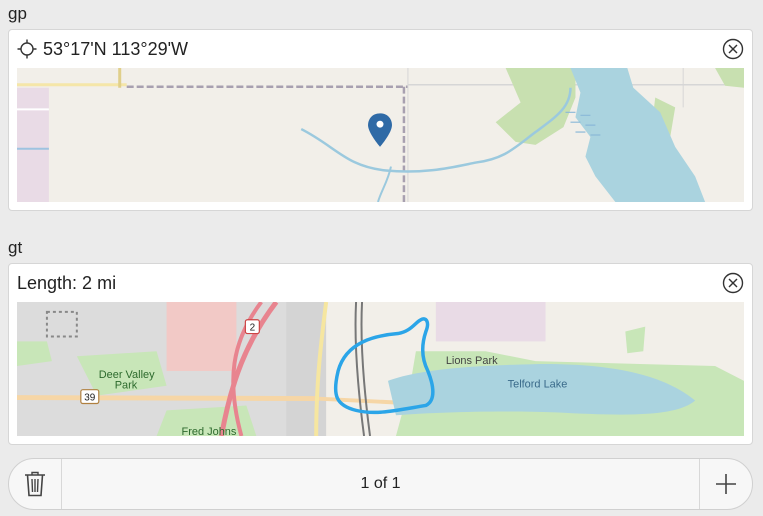 The width and height of the screenshot is (763, 516). What do you see at coordinates (67, 282) in the screenshot?
I see `track-length: Length: 2 mi` at bounding box center [67, 282].